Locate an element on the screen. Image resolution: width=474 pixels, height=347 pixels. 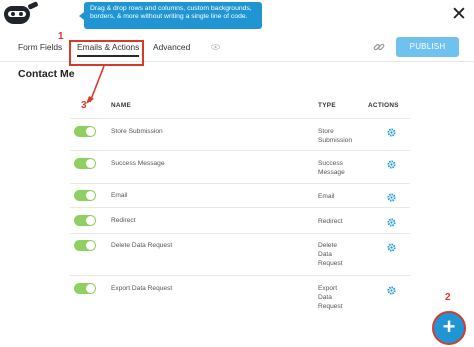
table-row: Export Data Request Export Data Request is located at coordinates (240, 296).